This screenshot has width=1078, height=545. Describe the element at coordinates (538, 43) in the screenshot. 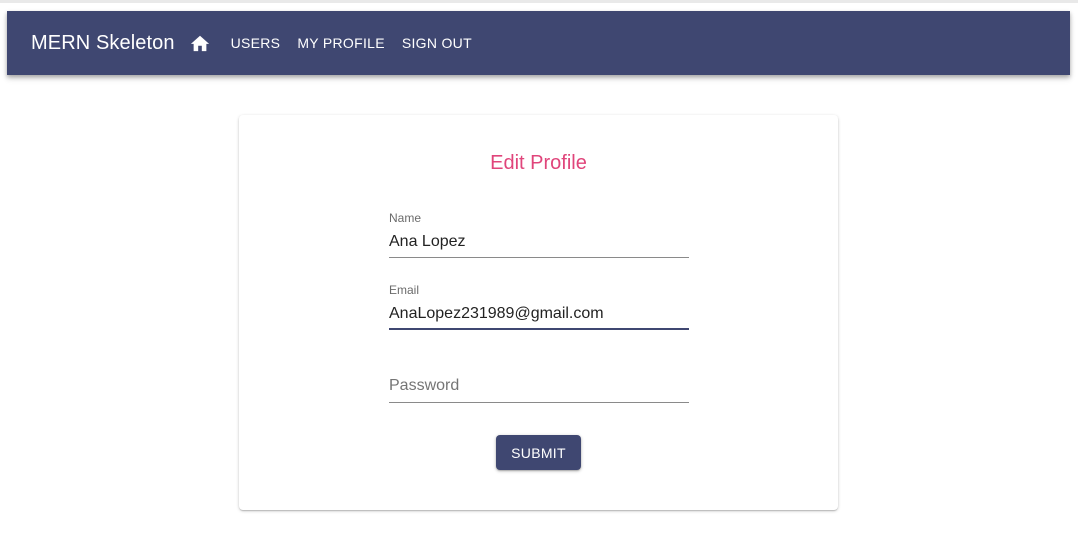

I see `app-bar: MERN Skeleton USERS MY PROFILE SIGN OUT` at that location.